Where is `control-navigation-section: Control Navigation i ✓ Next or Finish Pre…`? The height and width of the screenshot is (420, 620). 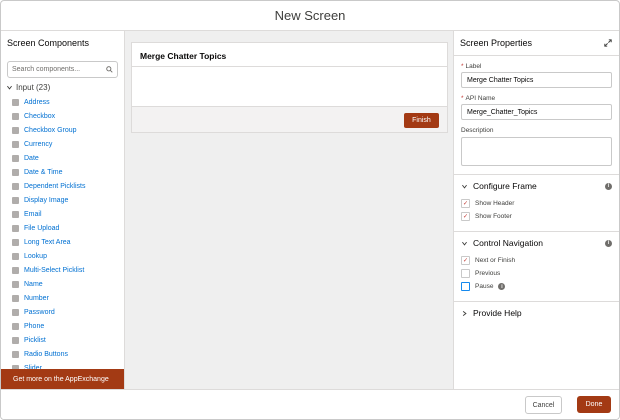 control-navigation-section: Control Navigation i ✓ Next or Finish Pre… is located at coordinates (536, 262).